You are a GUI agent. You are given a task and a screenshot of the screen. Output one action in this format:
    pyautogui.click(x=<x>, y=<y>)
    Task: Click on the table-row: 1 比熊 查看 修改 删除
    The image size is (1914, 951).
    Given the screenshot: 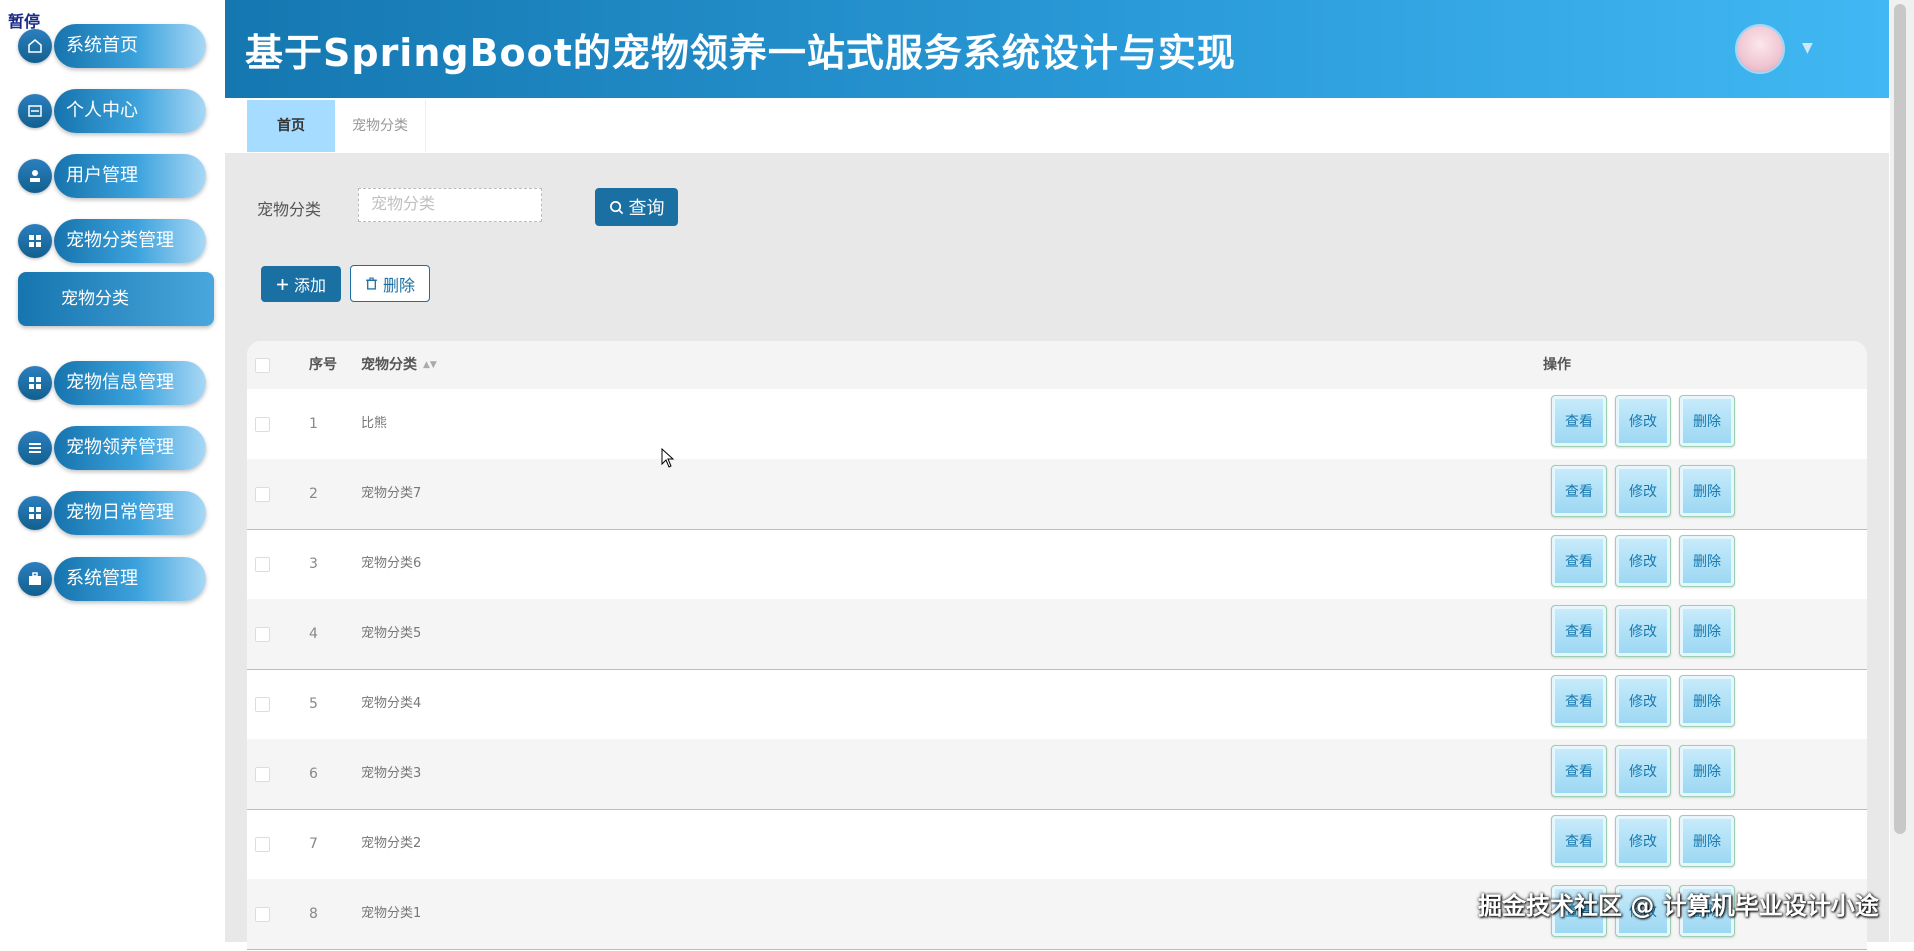 What is the action you would take?
    pyautogui.click(x=1057, y=424)
    